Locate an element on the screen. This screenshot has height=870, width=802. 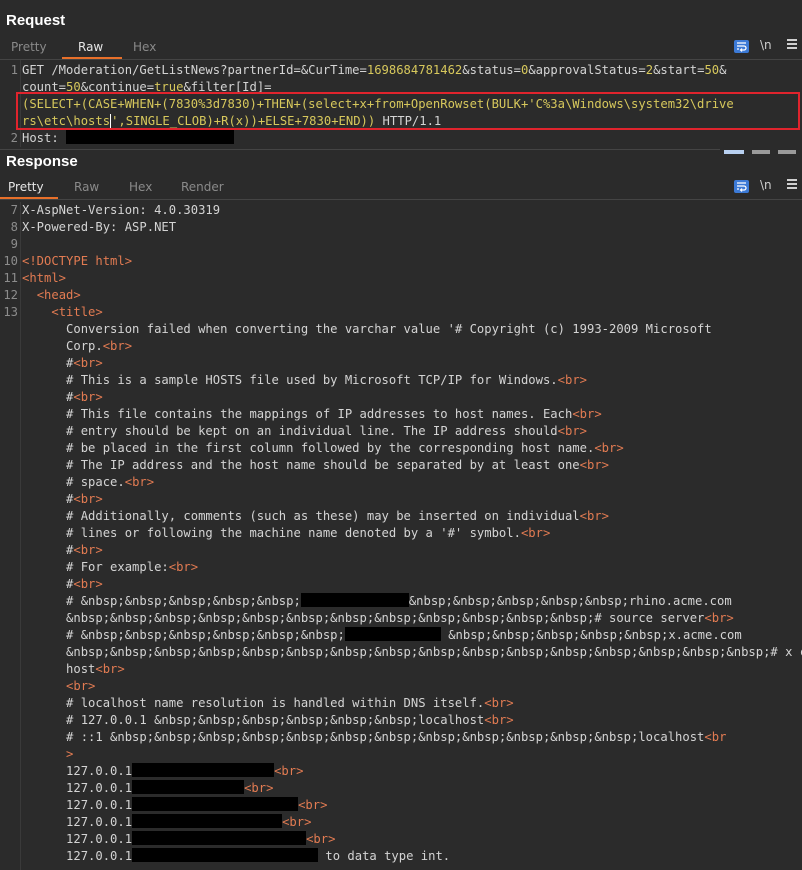
response-tab-hex: Hex is located at coordinates (140, 187).